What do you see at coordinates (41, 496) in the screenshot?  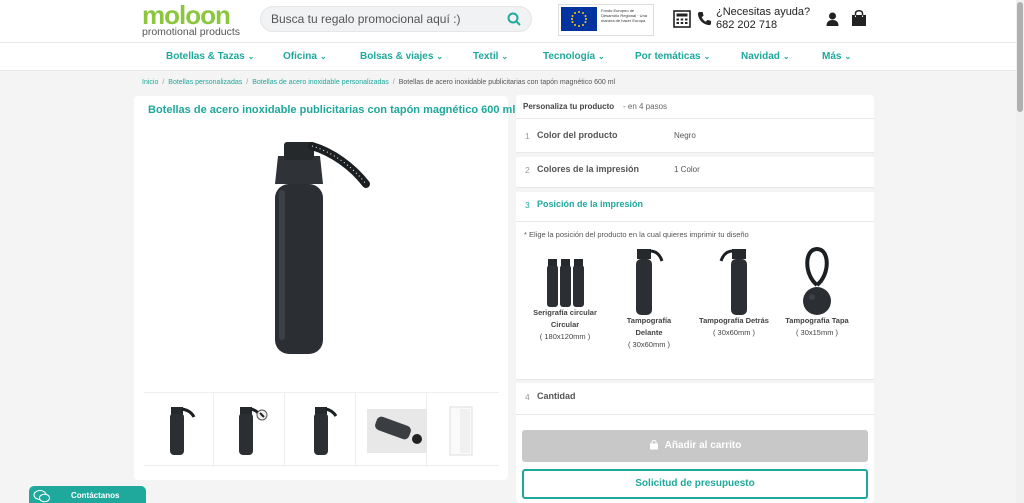 I see `chat-bubbles-icon` at bounding box center [41, 496].